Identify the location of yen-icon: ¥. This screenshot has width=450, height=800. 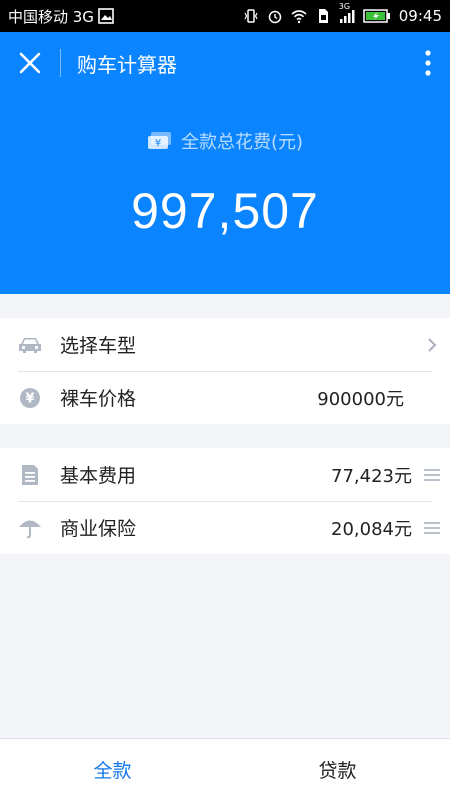
(30, 397).